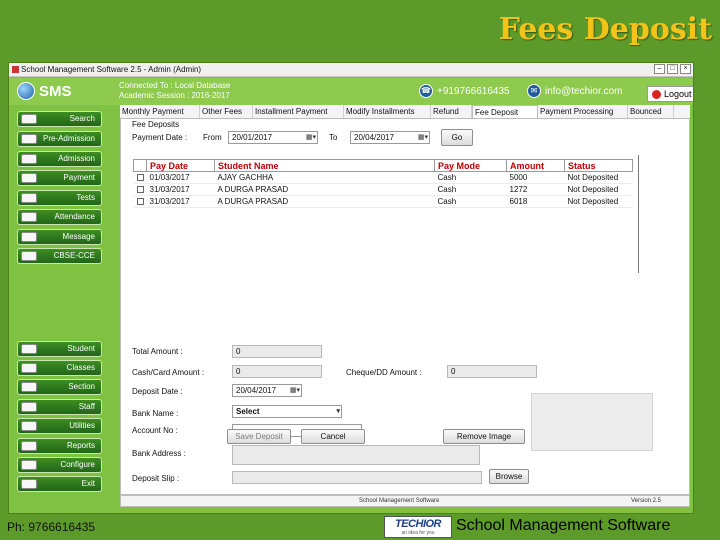  What do you see at coordinates (267, 390) in the screenshot?
I see `deposit-date-picker: 20/04/2017 ▦▾` at bounding box center [267, 390].